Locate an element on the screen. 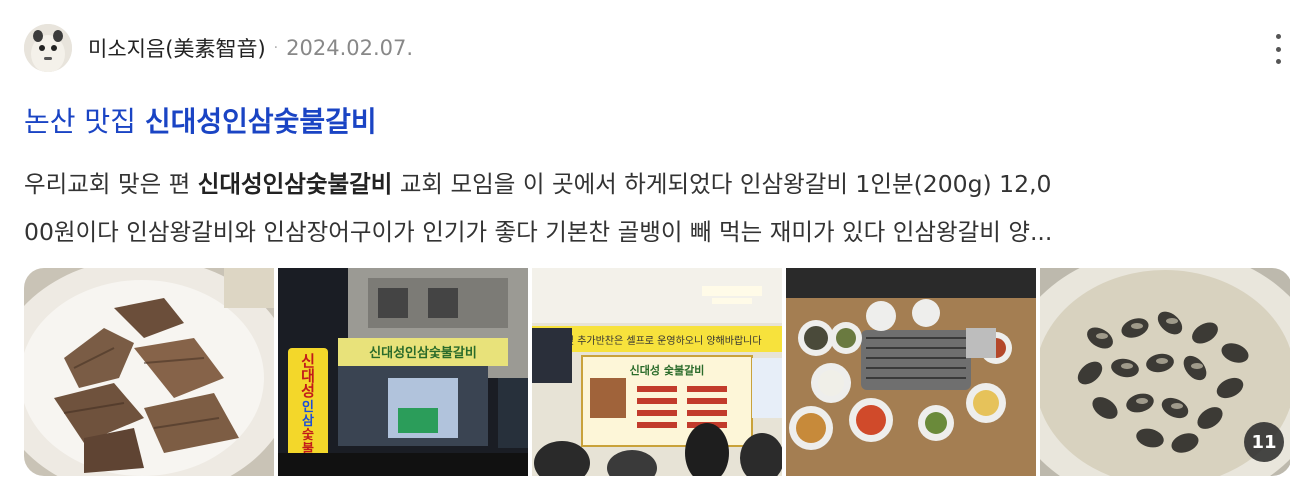 The image size is (1308, 496). more-vert-icon is located at coordinates (1278, 49).